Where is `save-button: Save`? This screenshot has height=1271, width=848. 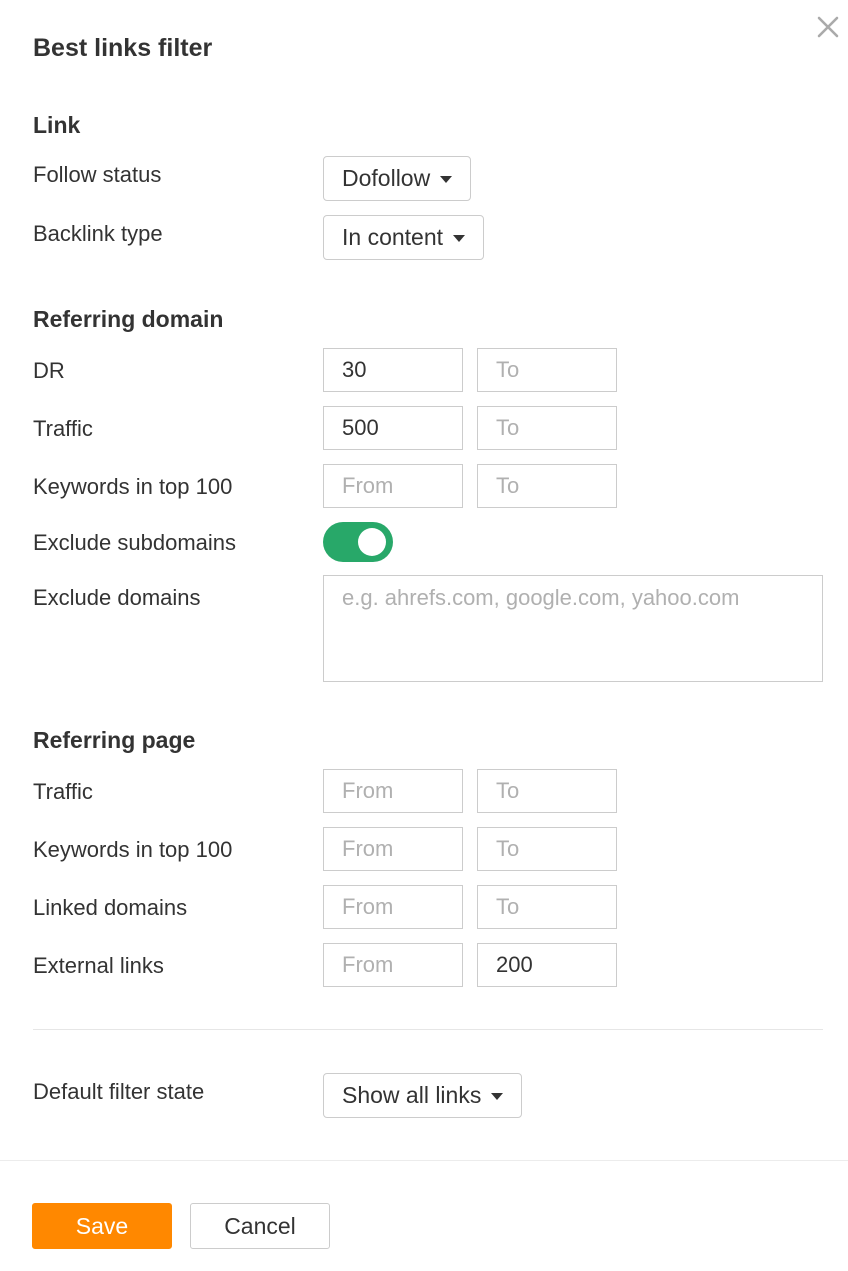
save-button: Save is located at coordinates (102, 1226).